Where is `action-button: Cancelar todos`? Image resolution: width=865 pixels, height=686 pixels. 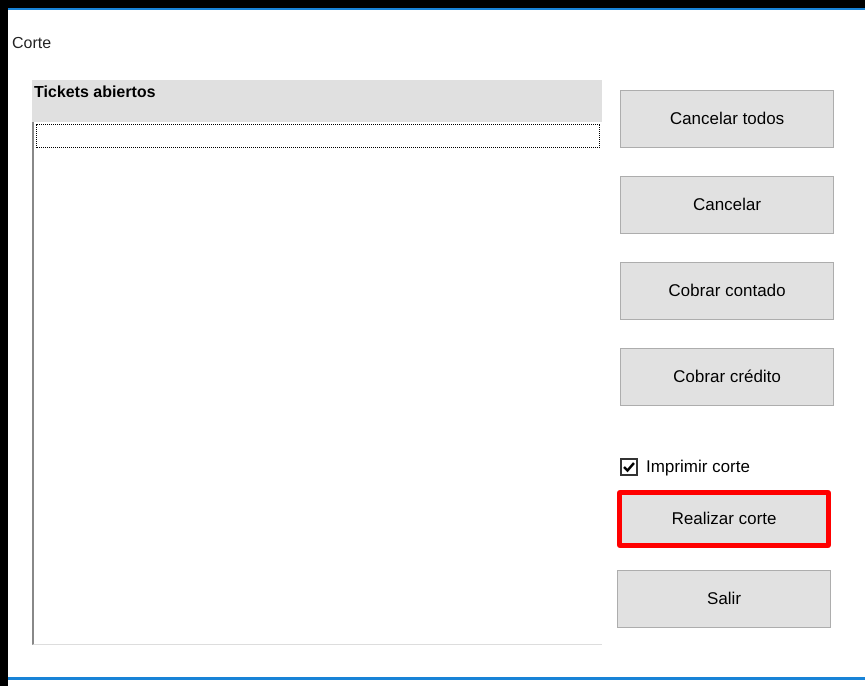
action-button: Cancelar todos is located at coordinates (727, 119).